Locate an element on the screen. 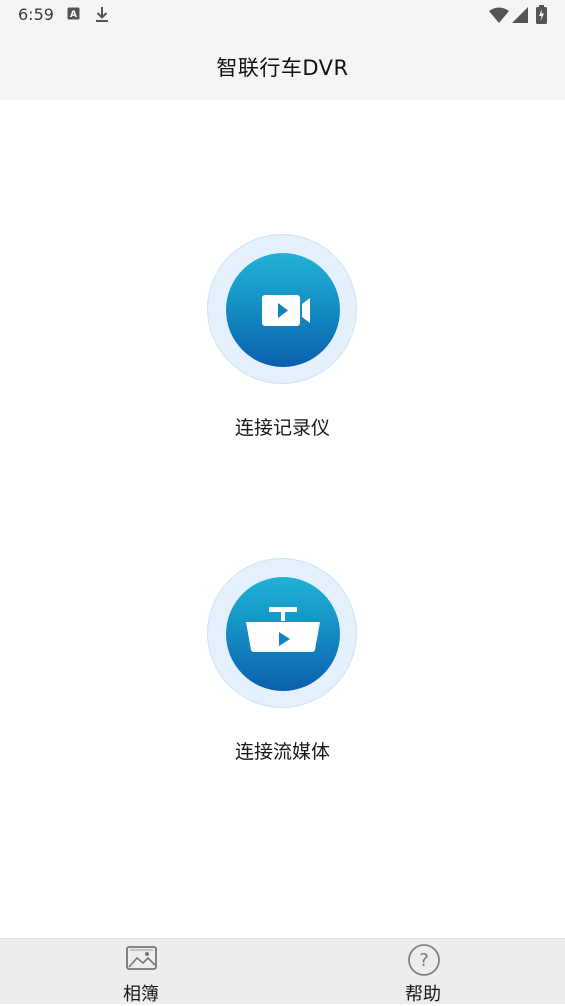  battery-charging-icon is located at coordinates (541, 16).